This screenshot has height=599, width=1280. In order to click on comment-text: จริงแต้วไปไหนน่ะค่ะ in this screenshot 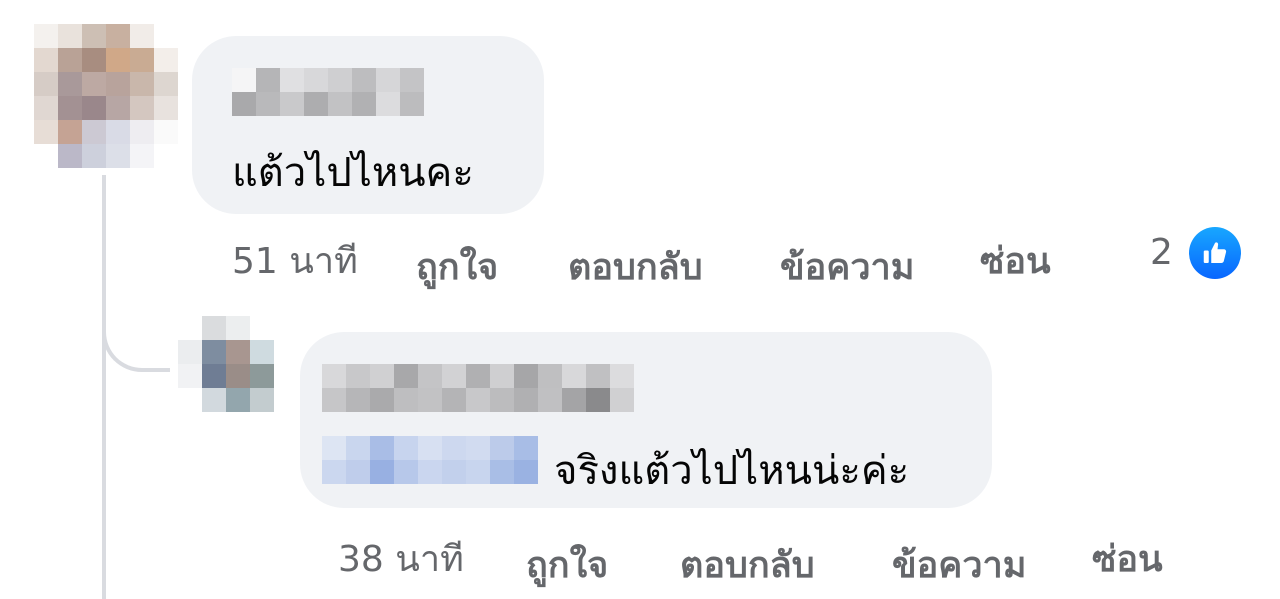, I will do `click(732, 471)`.